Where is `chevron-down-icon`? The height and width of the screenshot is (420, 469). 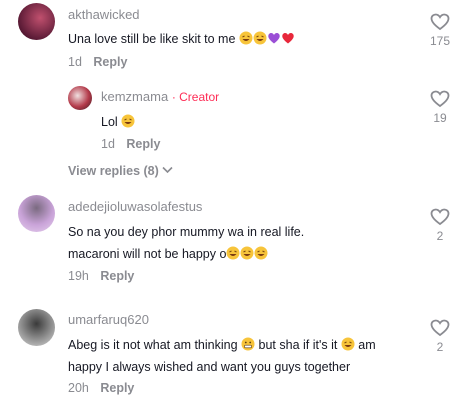
chevron-down-icon is located at coordinates (167, 170).